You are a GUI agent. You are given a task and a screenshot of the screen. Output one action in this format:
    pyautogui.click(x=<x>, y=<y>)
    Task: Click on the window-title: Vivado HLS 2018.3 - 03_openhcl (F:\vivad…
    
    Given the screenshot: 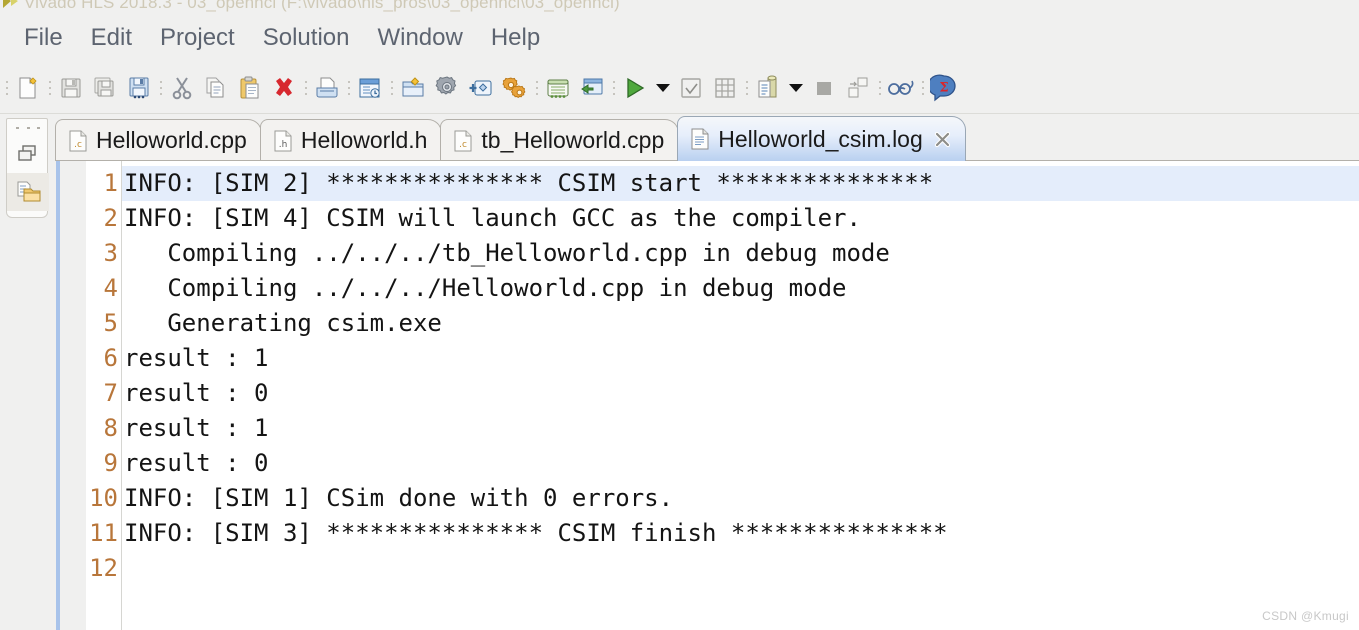 What is the action you would take?
    pyautogui.click(x=322, y=6)
    